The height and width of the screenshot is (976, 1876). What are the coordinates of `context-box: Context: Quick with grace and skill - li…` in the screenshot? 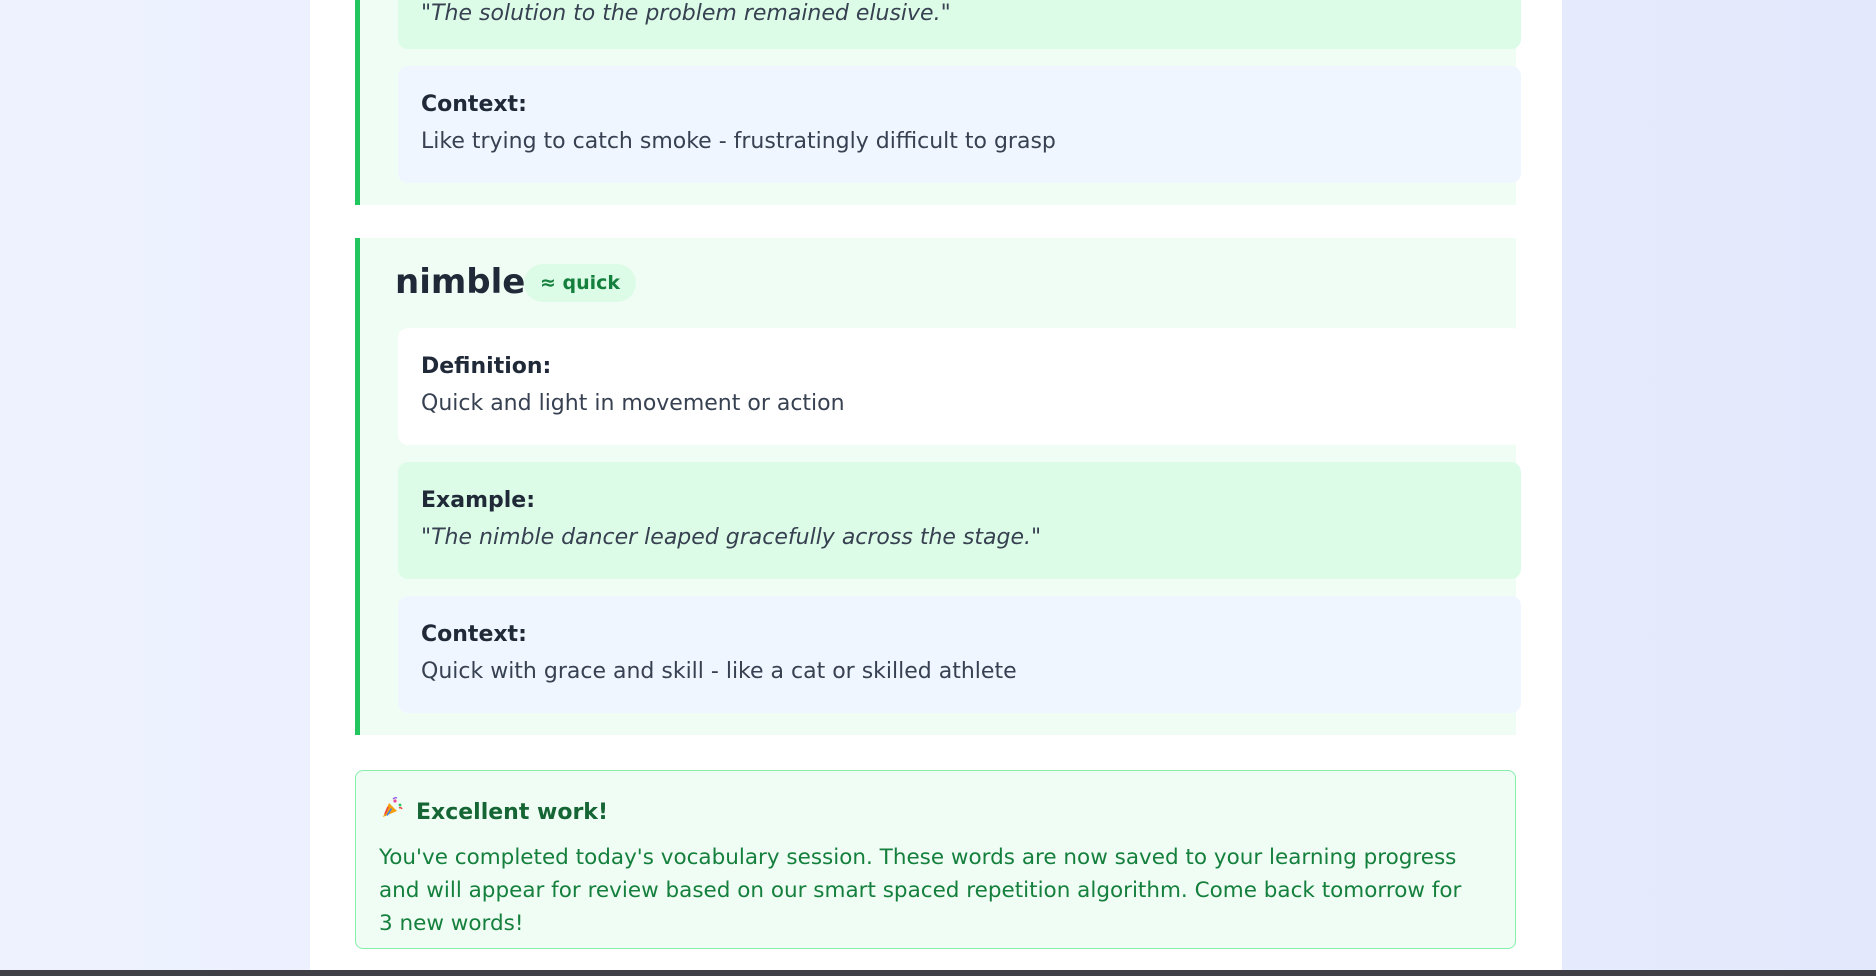 It's located at (959, 654).